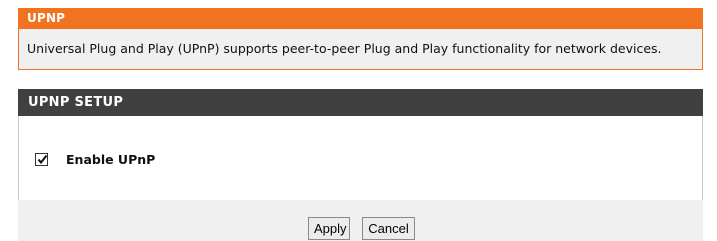 The height and width of the screenshot is (241, 717). I want to click on upnp-setup-title: UPNP SETUP, so click(360, 102).